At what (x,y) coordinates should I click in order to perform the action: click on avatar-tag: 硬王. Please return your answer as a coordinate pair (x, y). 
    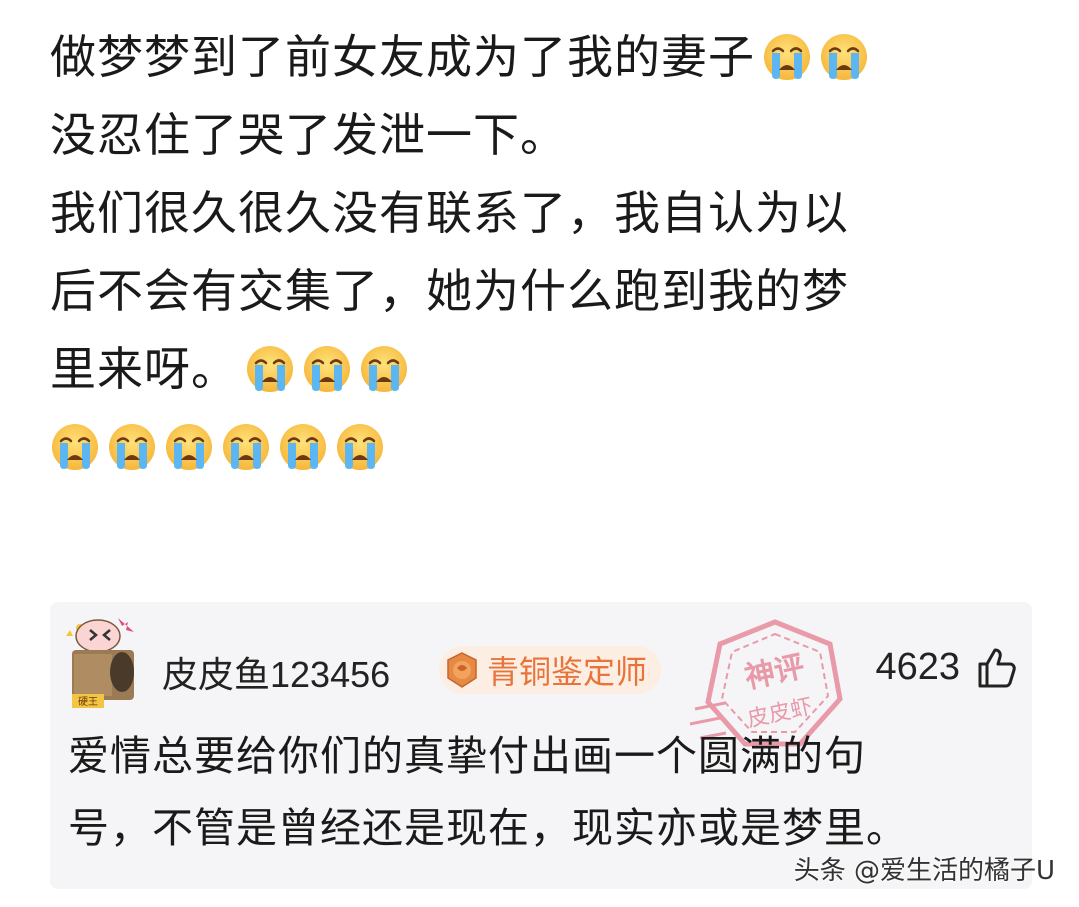
    Looking at the image, I should click on (88, 702).